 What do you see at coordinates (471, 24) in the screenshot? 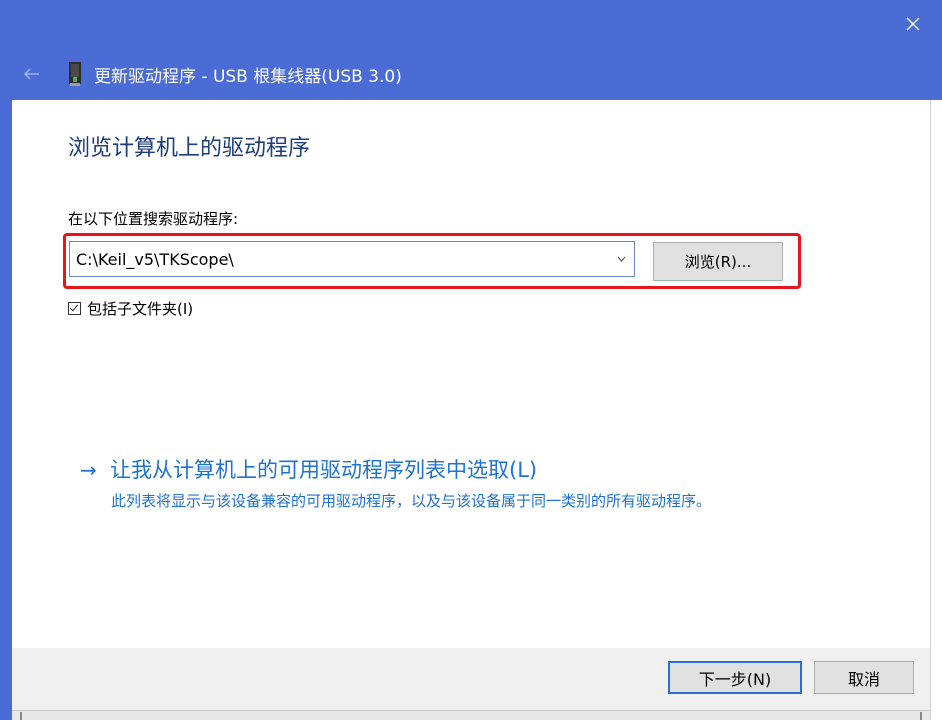
I see `title-bar` at bounding box center [471, 24].